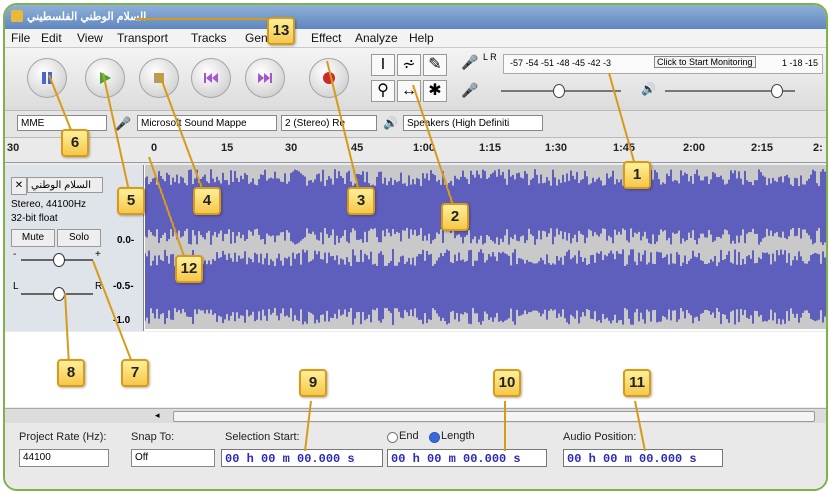 The height and width of the screenshot is (492, 829). I want to click on callout-13: 13, so click(281, 31).